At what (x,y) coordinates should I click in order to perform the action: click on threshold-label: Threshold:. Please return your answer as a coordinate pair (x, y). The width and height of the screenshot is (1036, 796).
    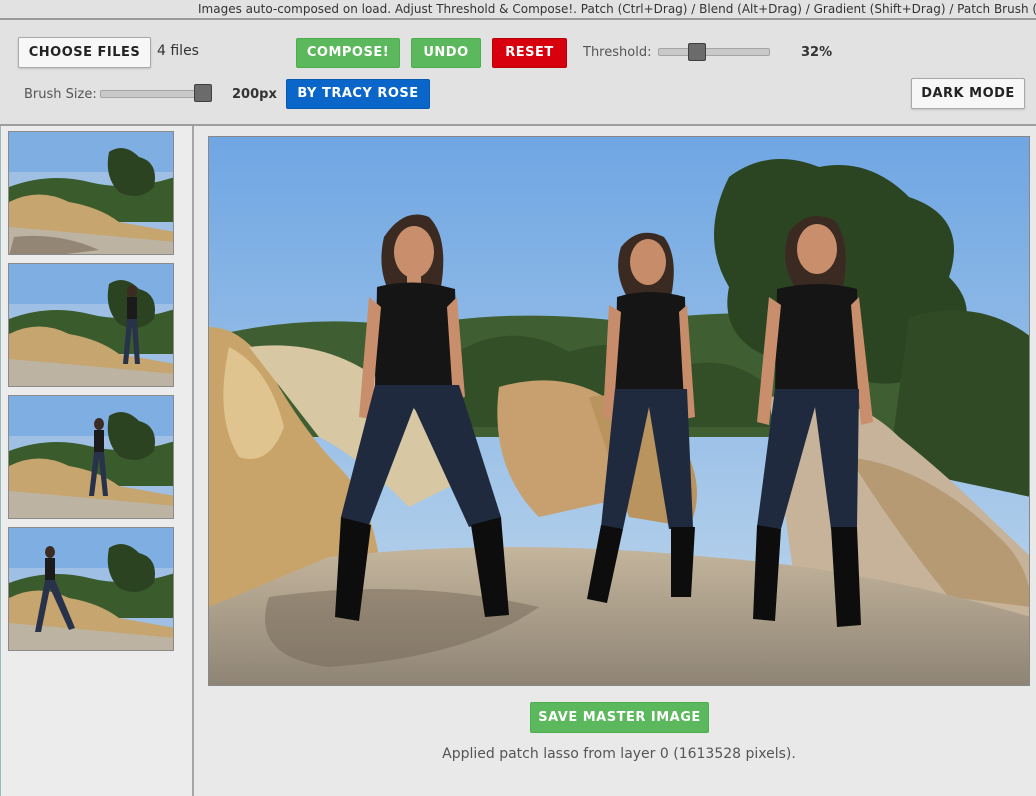
    Looking at the image, I should click on (617, 52).